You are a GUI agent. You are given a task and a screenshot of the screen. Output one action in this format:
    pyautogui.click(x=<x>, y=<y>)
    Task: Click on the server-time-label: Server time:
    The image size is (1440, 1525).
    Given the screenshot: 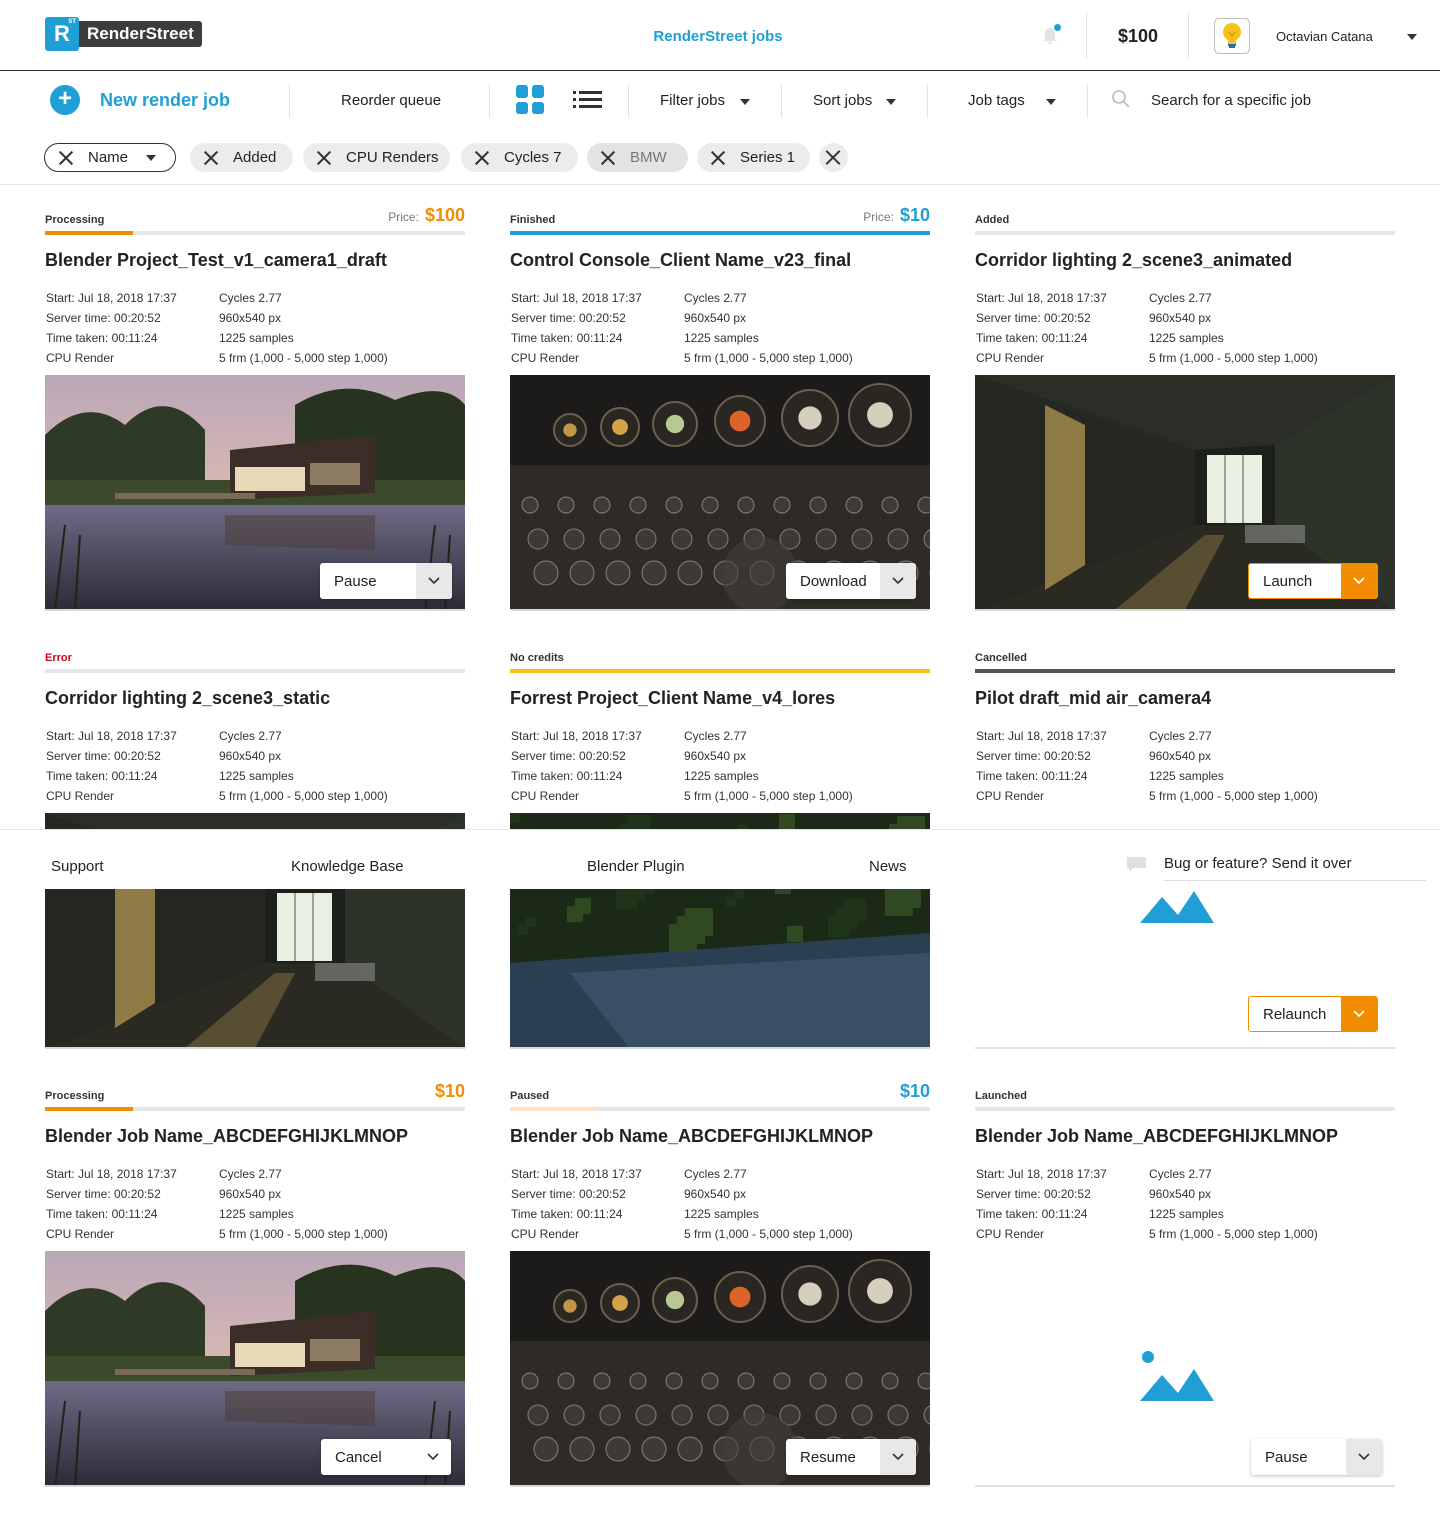 What is the action you would take?
    pyautogui.click(x=543, y=1194)
    